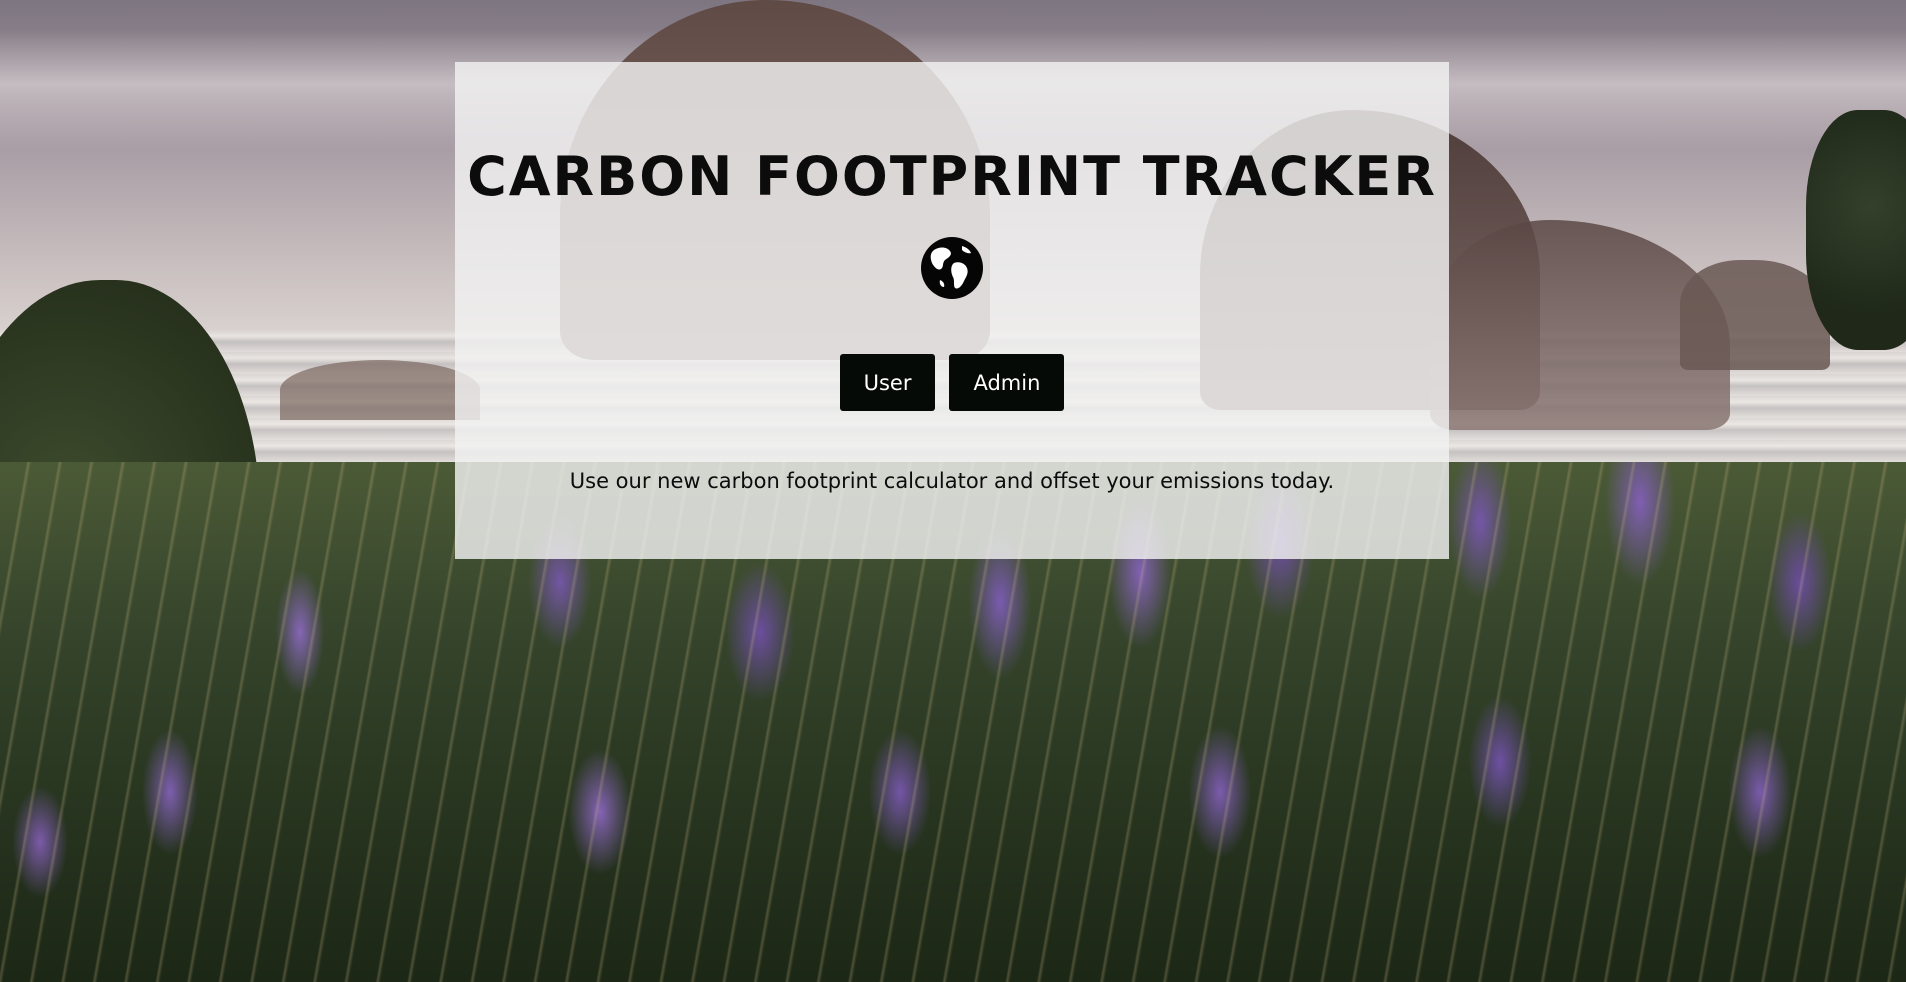  Describe the element at coordinates (887, 382) in the screenshot. I see `user-button: User` at that location.